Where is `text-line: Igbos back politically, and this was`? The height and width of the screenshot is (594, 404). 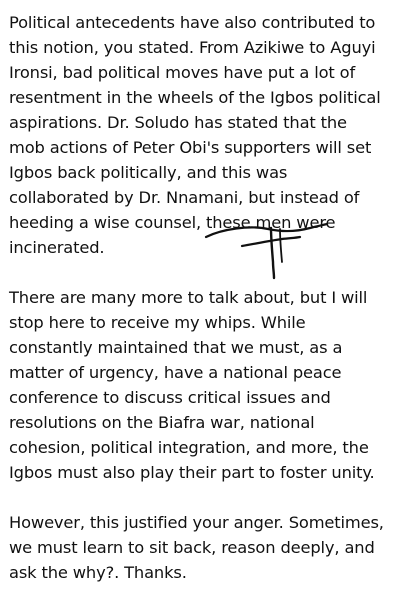 text-line: Igbos back politically, and this was is located at coordinates (148, 172).